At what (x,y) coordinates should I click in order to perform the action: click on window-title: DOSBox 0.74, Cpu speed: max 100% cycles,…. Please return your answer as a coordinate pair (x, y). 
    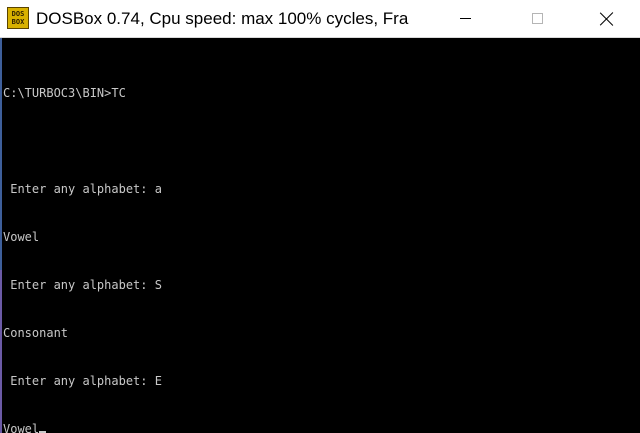
    Looking at the image, I should click on (222, 18).